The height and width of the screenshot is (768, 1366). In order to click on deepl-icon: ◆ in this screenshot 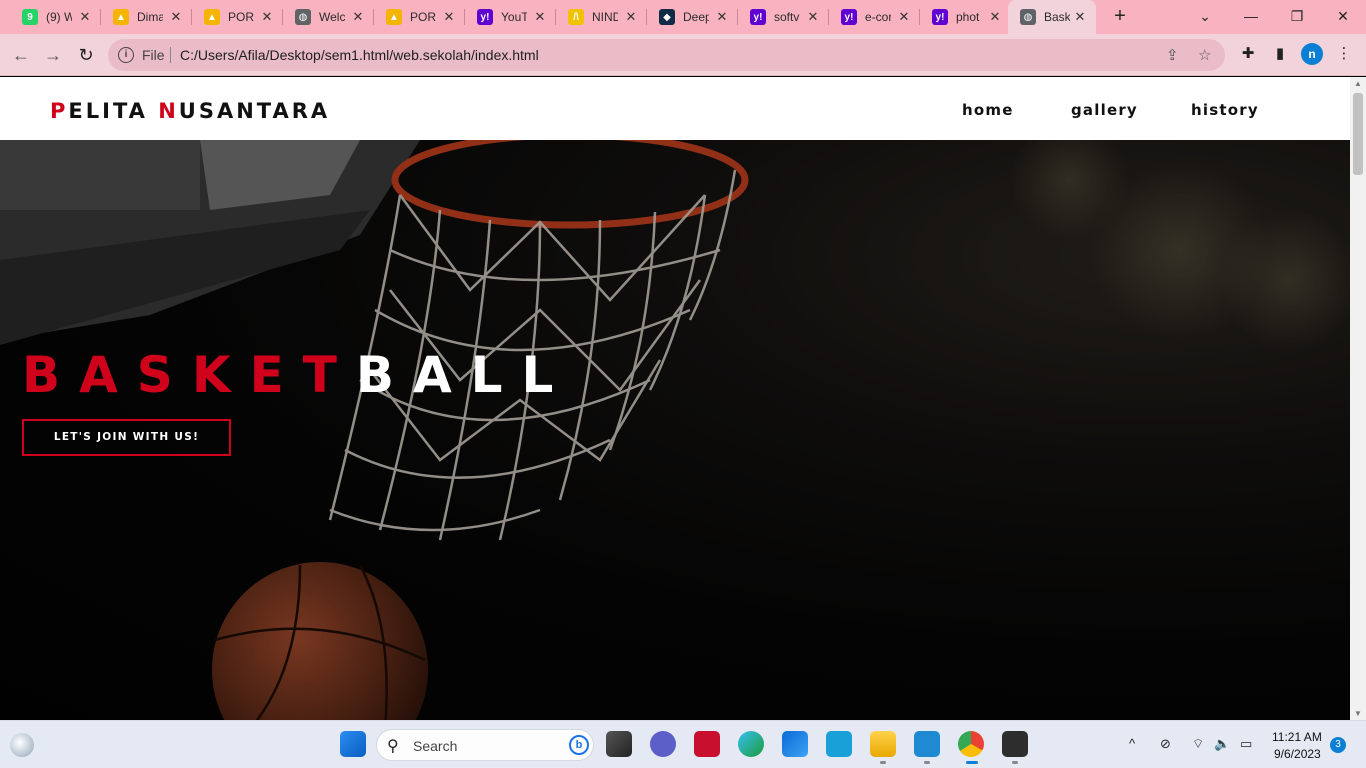, I will do `click(667, 17)`.